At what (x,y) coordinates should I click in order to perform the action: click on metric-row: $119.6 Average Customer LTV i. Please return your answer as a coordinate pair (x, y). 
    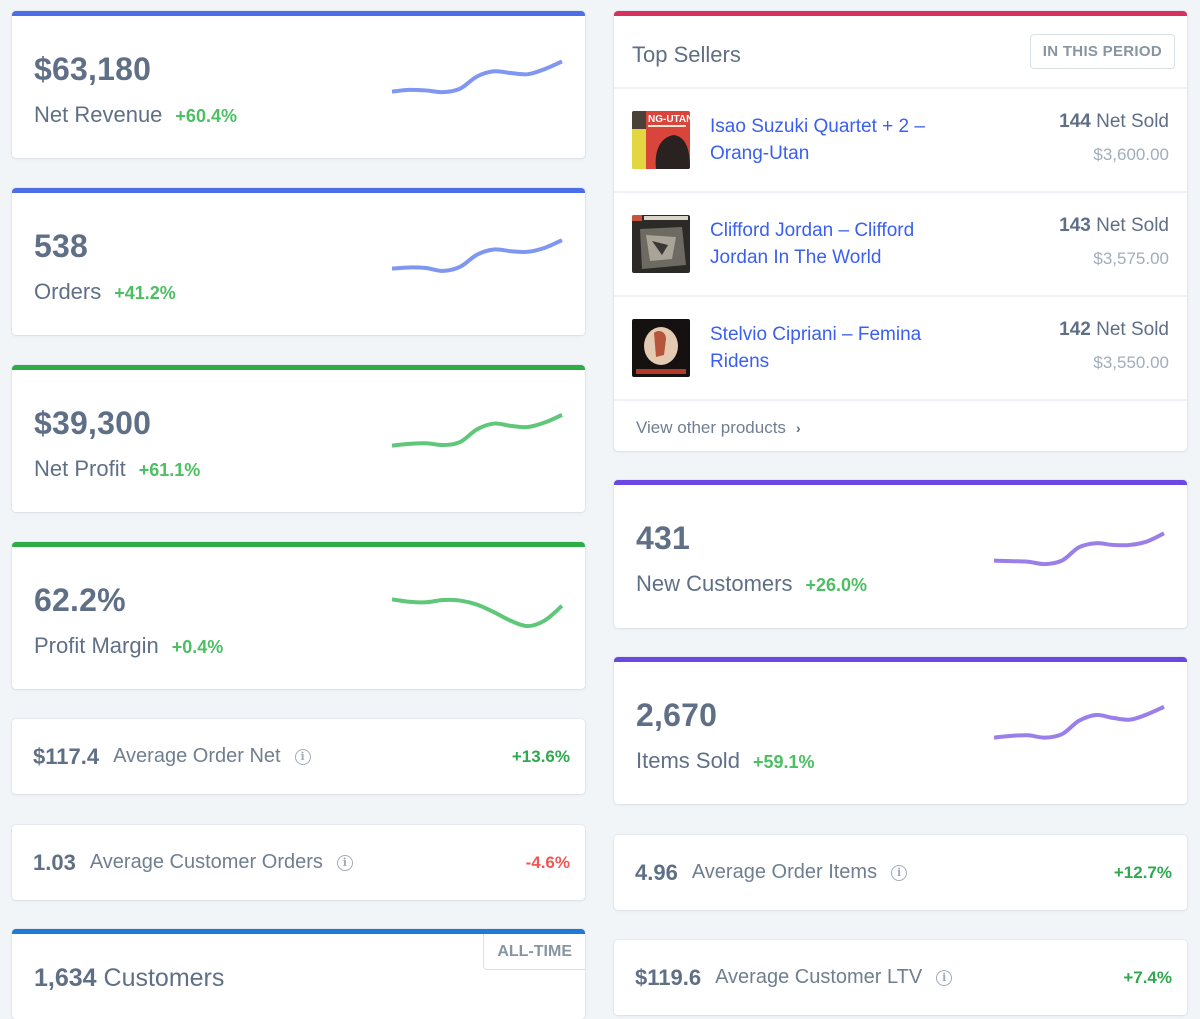
    Looking at the image, I should click on (794, 977).